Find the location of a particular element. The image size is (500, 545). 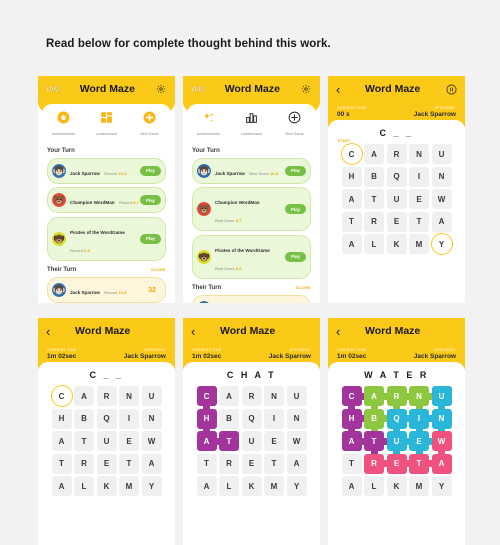

letter-board-timer: CARNUHBQINATUEWTRETAALKMY is located at coordinates (106, 441).